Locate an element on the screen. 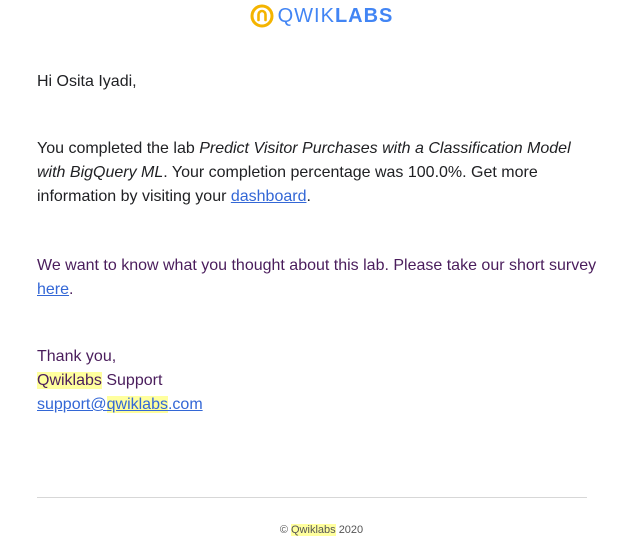 The image size is (643, 546). support-email-brand: qwiklabs is located at coordinates (137, 404).